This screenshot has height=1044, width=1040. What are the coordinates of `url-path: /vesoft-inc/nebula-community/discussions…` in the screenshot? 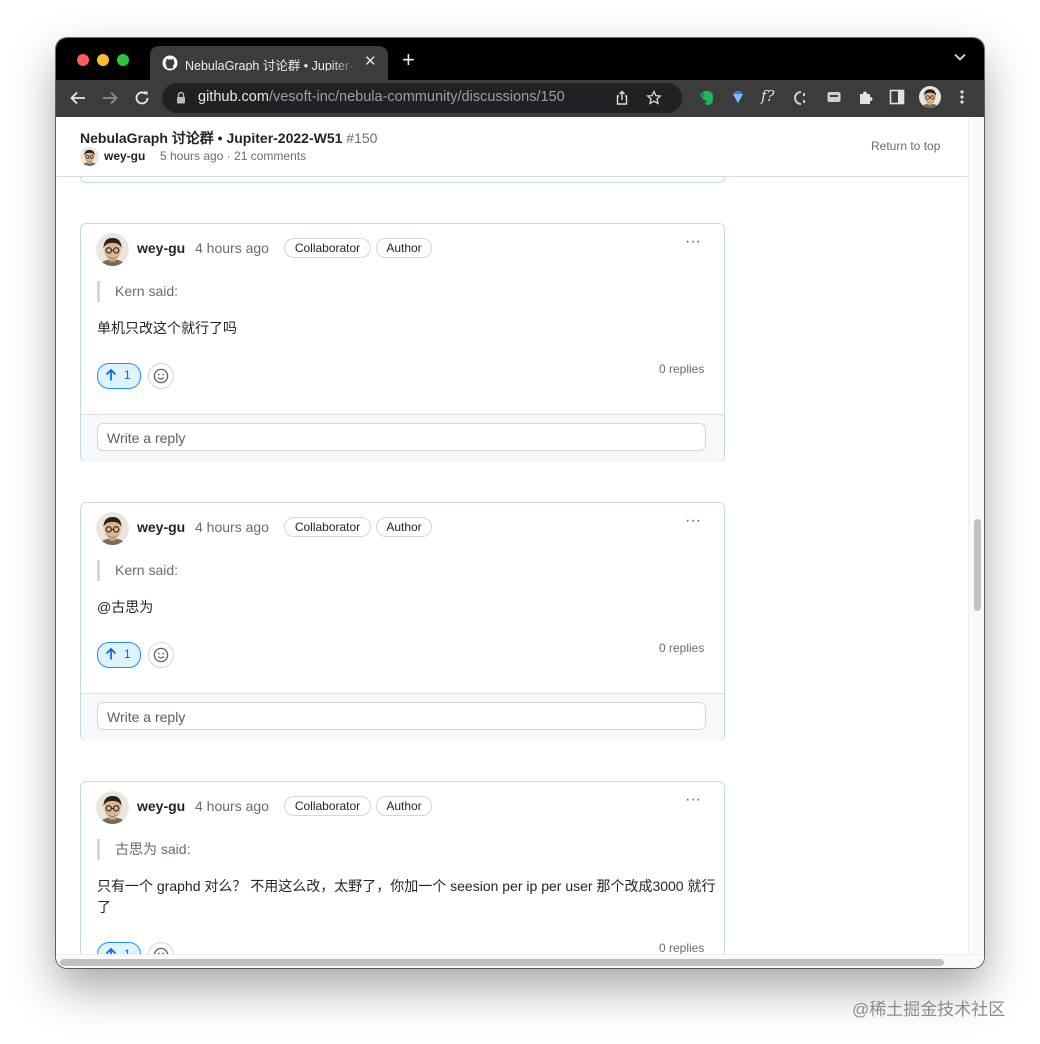 It's located at (416, 97).